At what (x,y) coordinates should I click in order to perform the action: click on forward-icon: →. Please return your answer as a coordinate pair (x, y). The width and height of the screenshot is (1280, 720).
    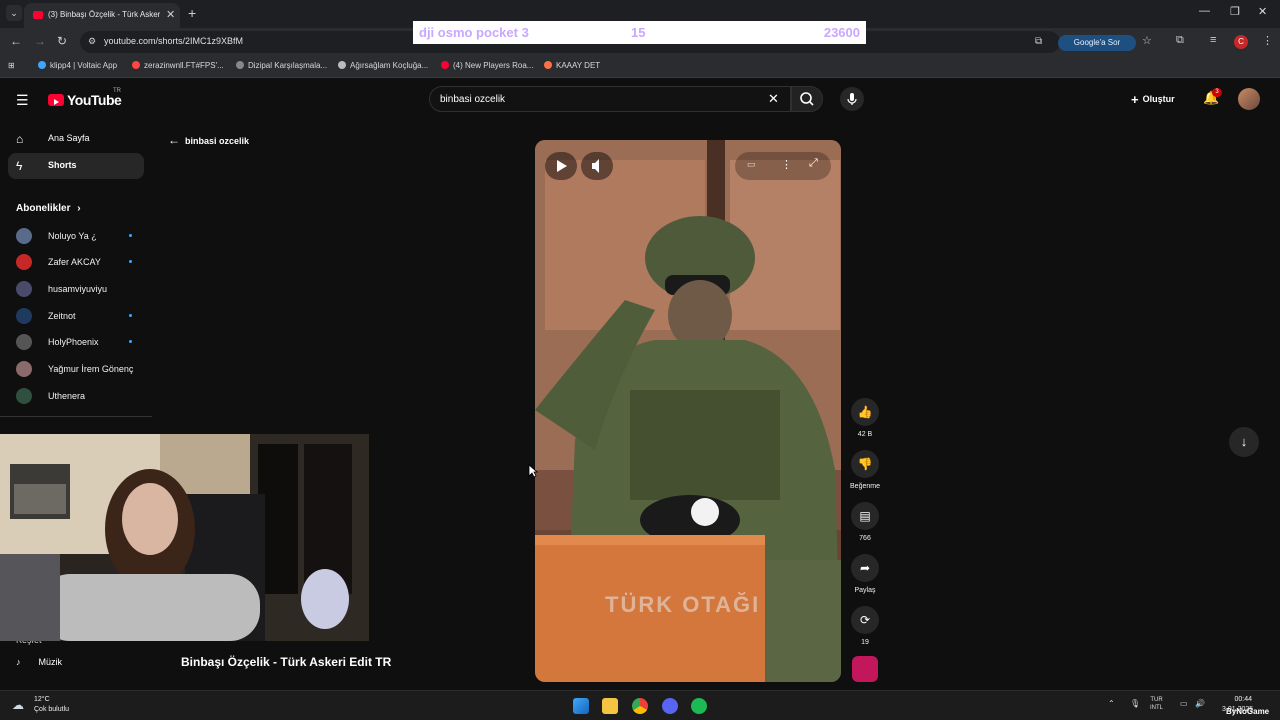
    Looking at the image, I should click on (40, 41).